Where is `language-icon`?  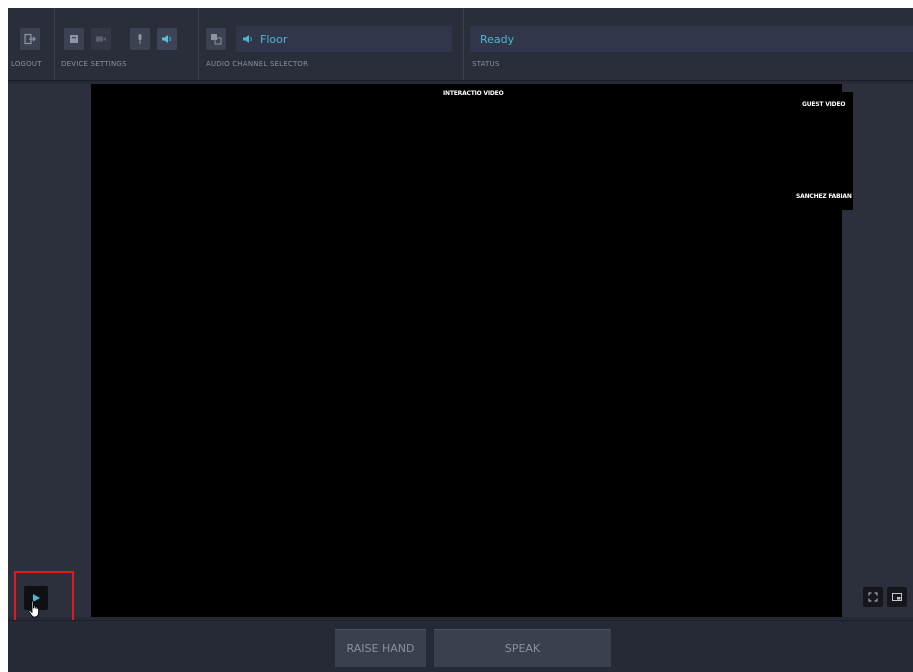
language-icon is located at coordinates (216, 39).